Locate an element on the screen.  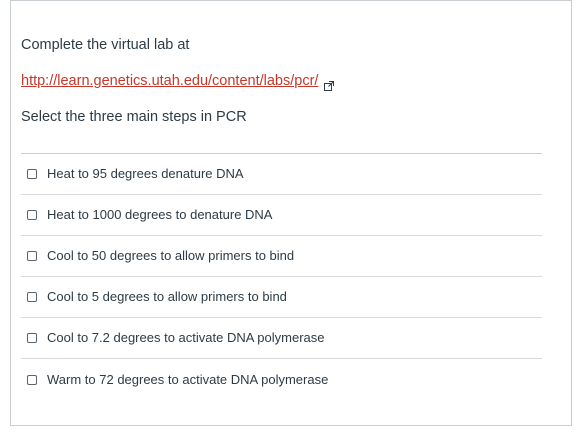
answer-option-1: Heat to 95 degrees denature DNA is located at coordinates (281, 174).